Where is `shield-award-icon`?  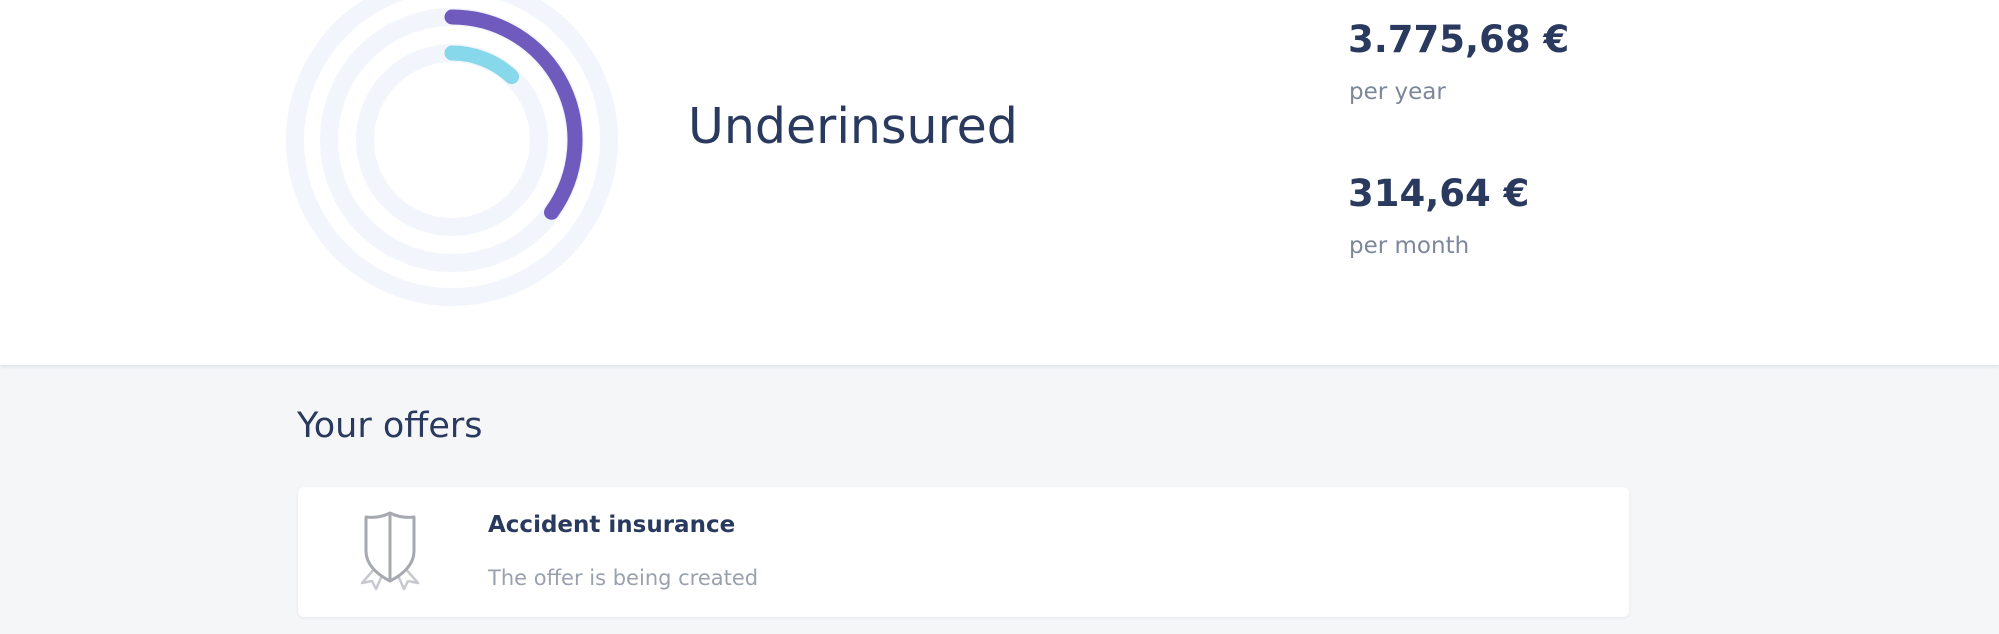
shield-award-icon is located at coordinates (390, 551).